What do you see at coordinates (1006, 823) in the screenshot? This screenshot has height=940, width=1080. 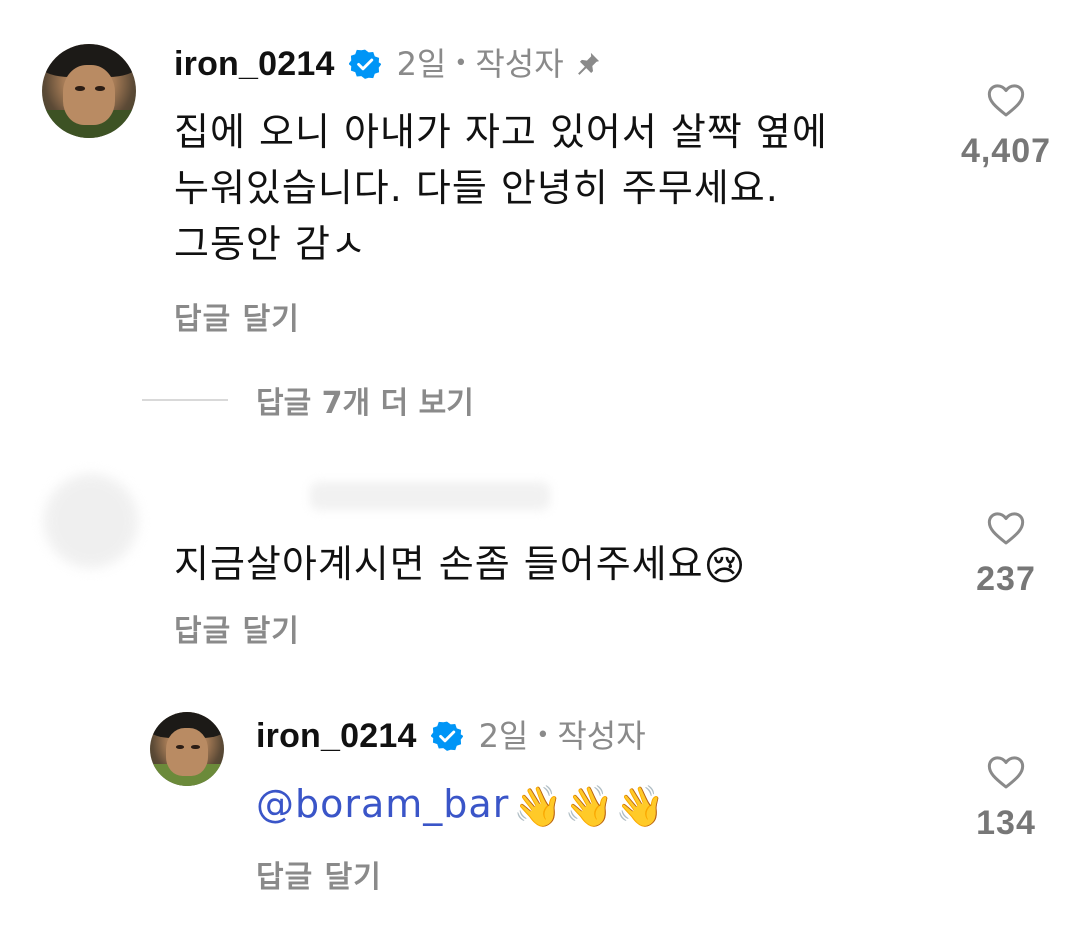 I see `like-count: 134` at bounding box center [1006, 823].